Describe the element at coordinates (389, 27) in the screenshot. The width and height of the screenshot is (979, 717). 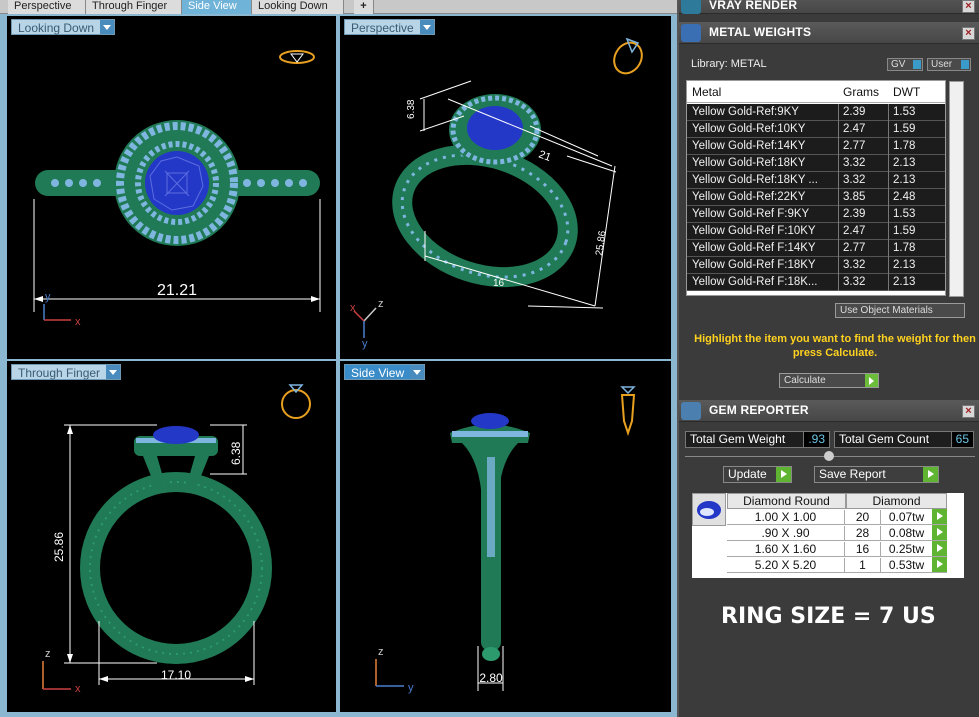
I see `viewport-label-perspective: Perspective` at that location.